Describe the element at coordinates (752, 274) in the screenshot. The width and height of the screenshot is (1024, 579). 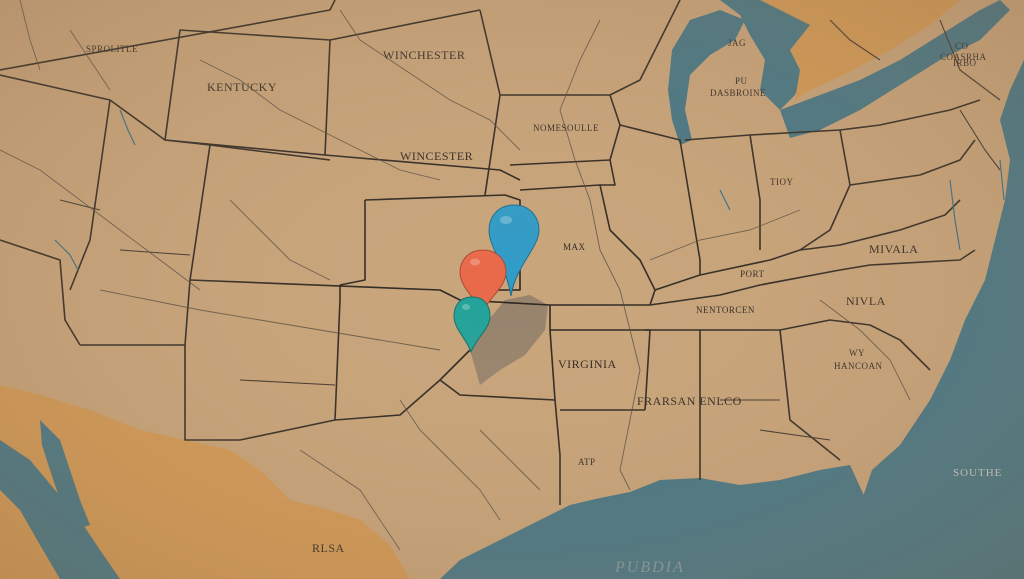
I see `label-port: PORT` at that location.